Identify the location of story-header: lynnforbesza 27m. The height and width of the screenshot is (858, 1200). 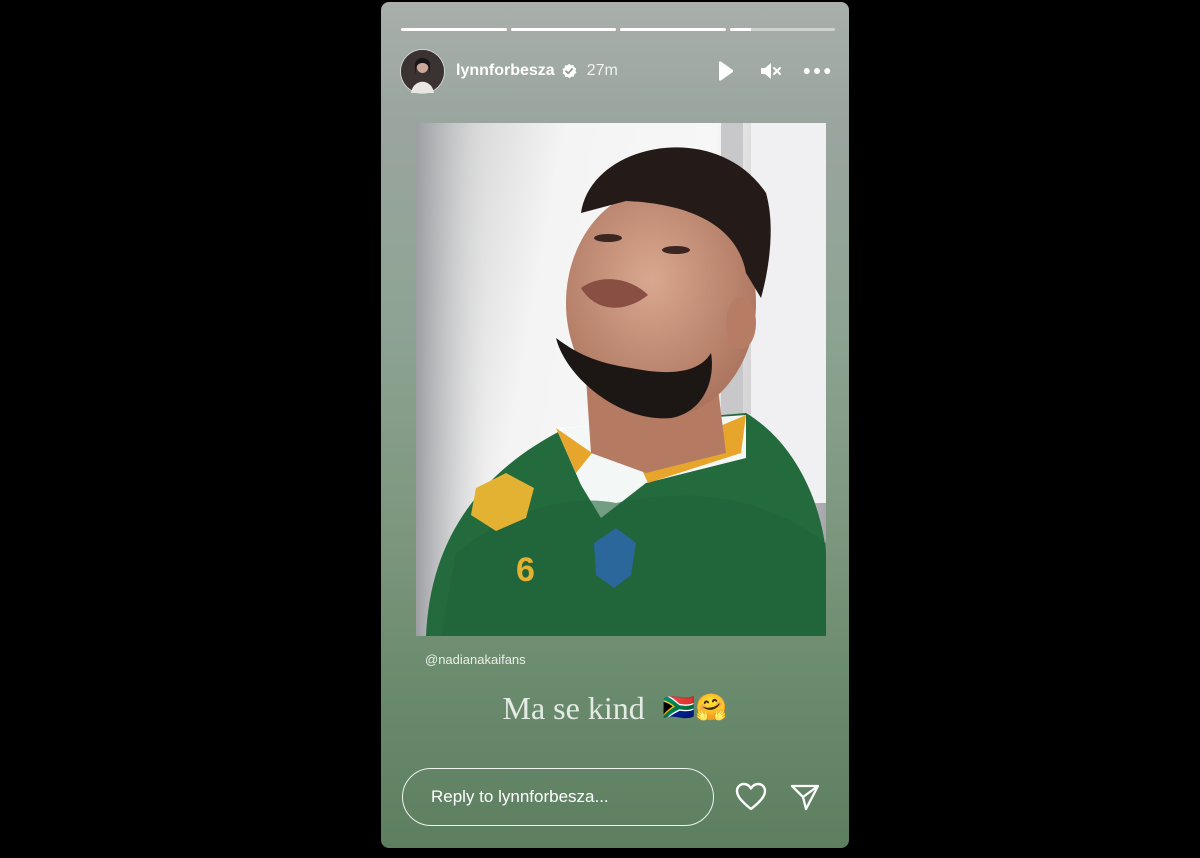
(616, 71).